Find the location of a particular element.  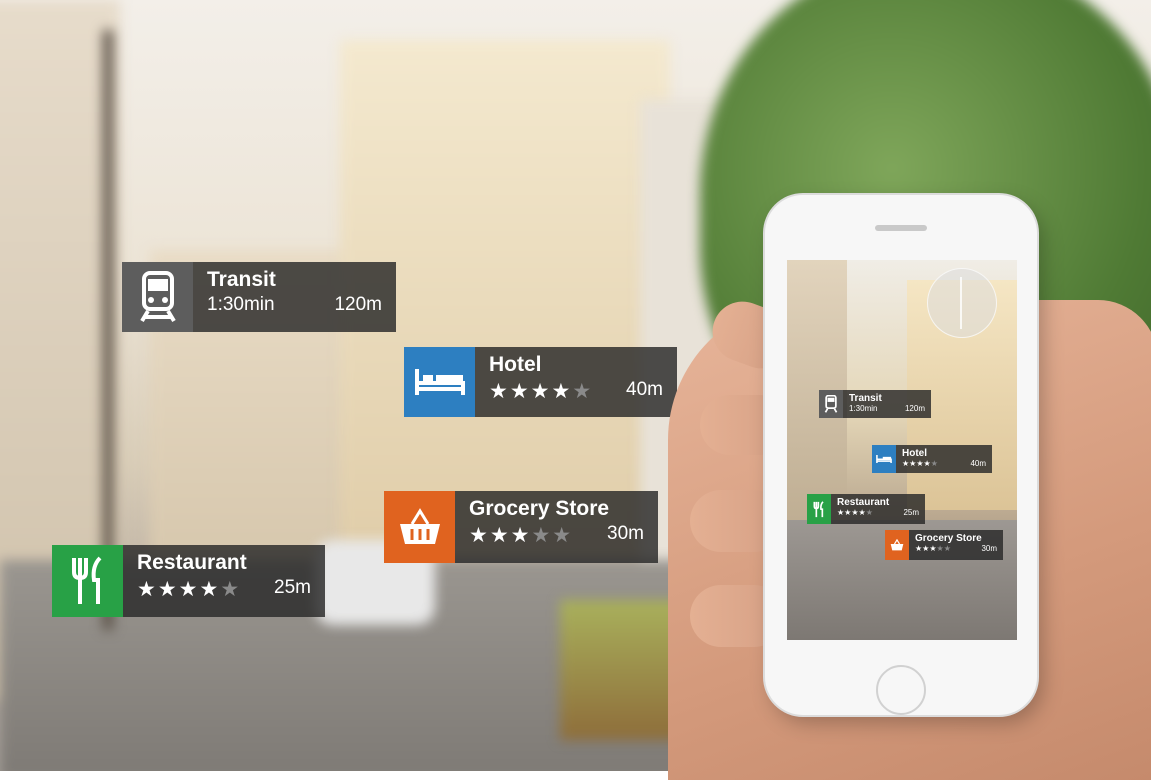

hotel-distance: 40m is located at coordinates (644, 389).